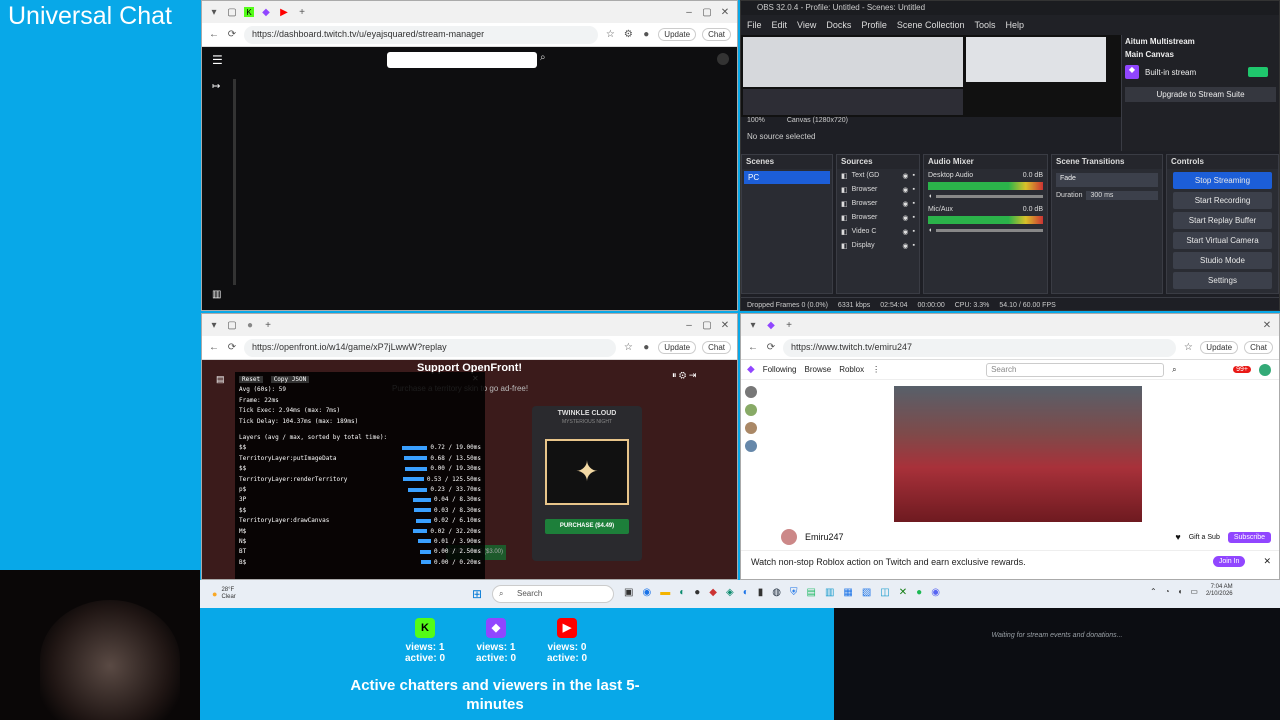 Image resolution: width=1280 pixels, height=720 pixels. I want to click on steam-icon: ◍, so click(776, 592).